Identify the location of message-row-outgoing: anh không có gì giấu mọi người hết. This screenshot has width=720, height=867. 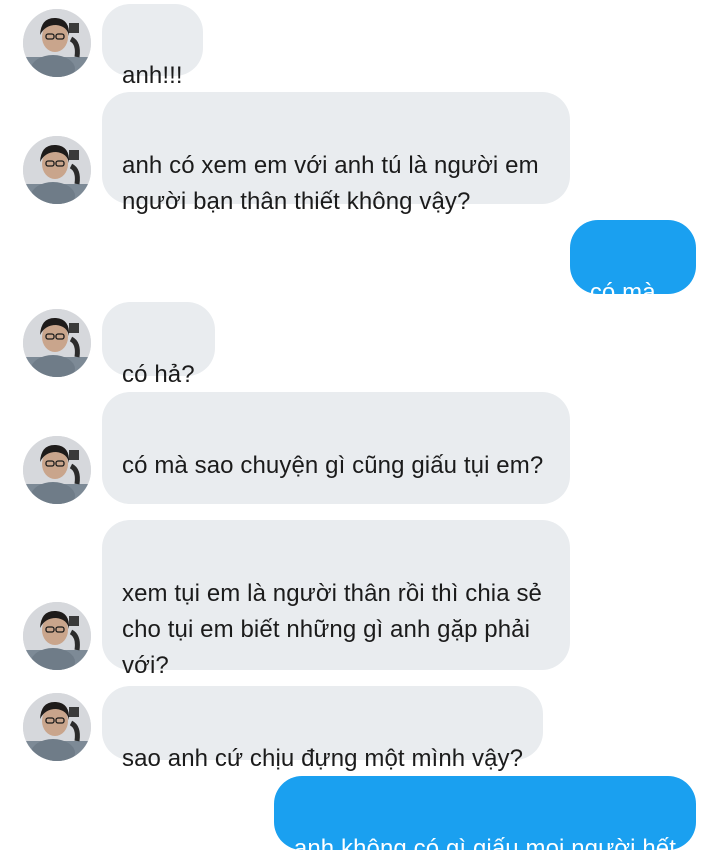
(360, 819).